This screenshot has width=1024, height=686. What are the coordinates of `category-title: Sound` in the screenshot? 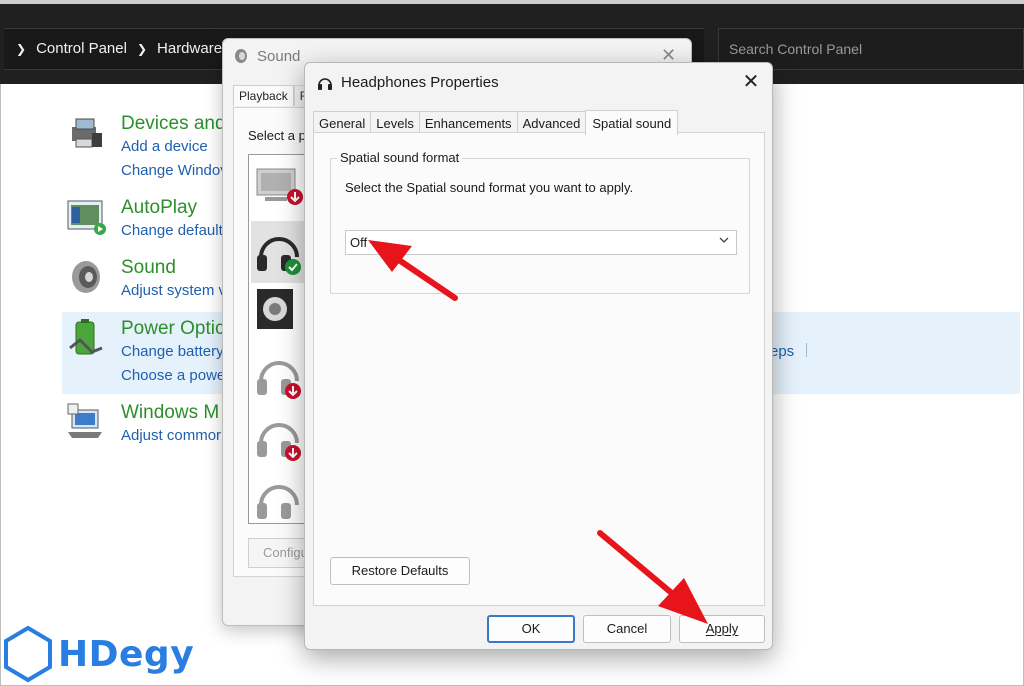 It's located at (148, 268).